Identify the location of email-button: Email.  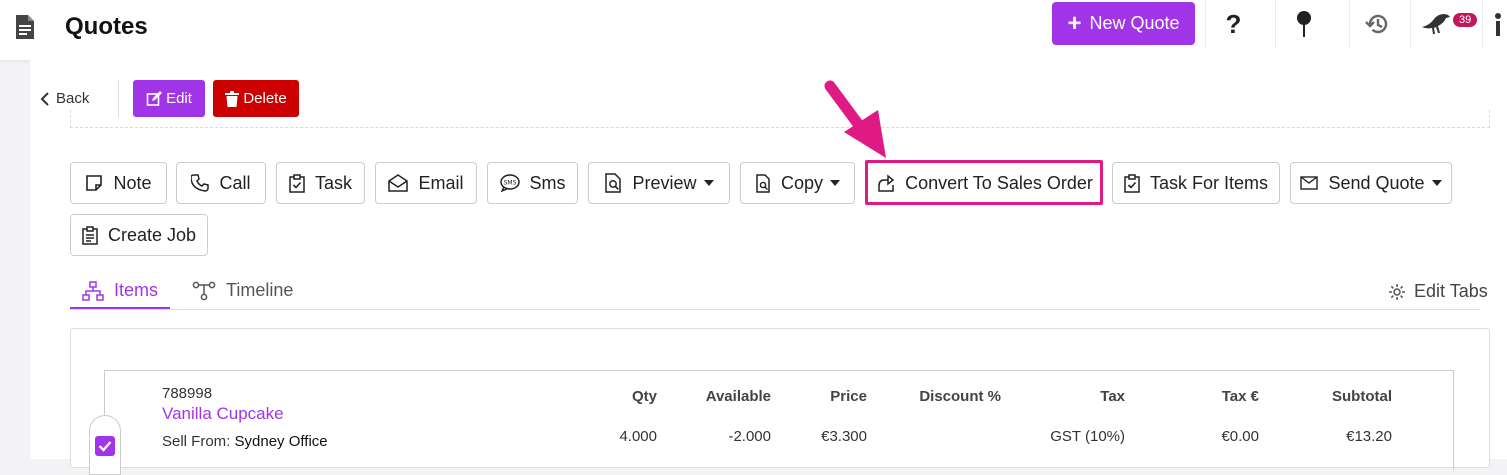
(426, 183).